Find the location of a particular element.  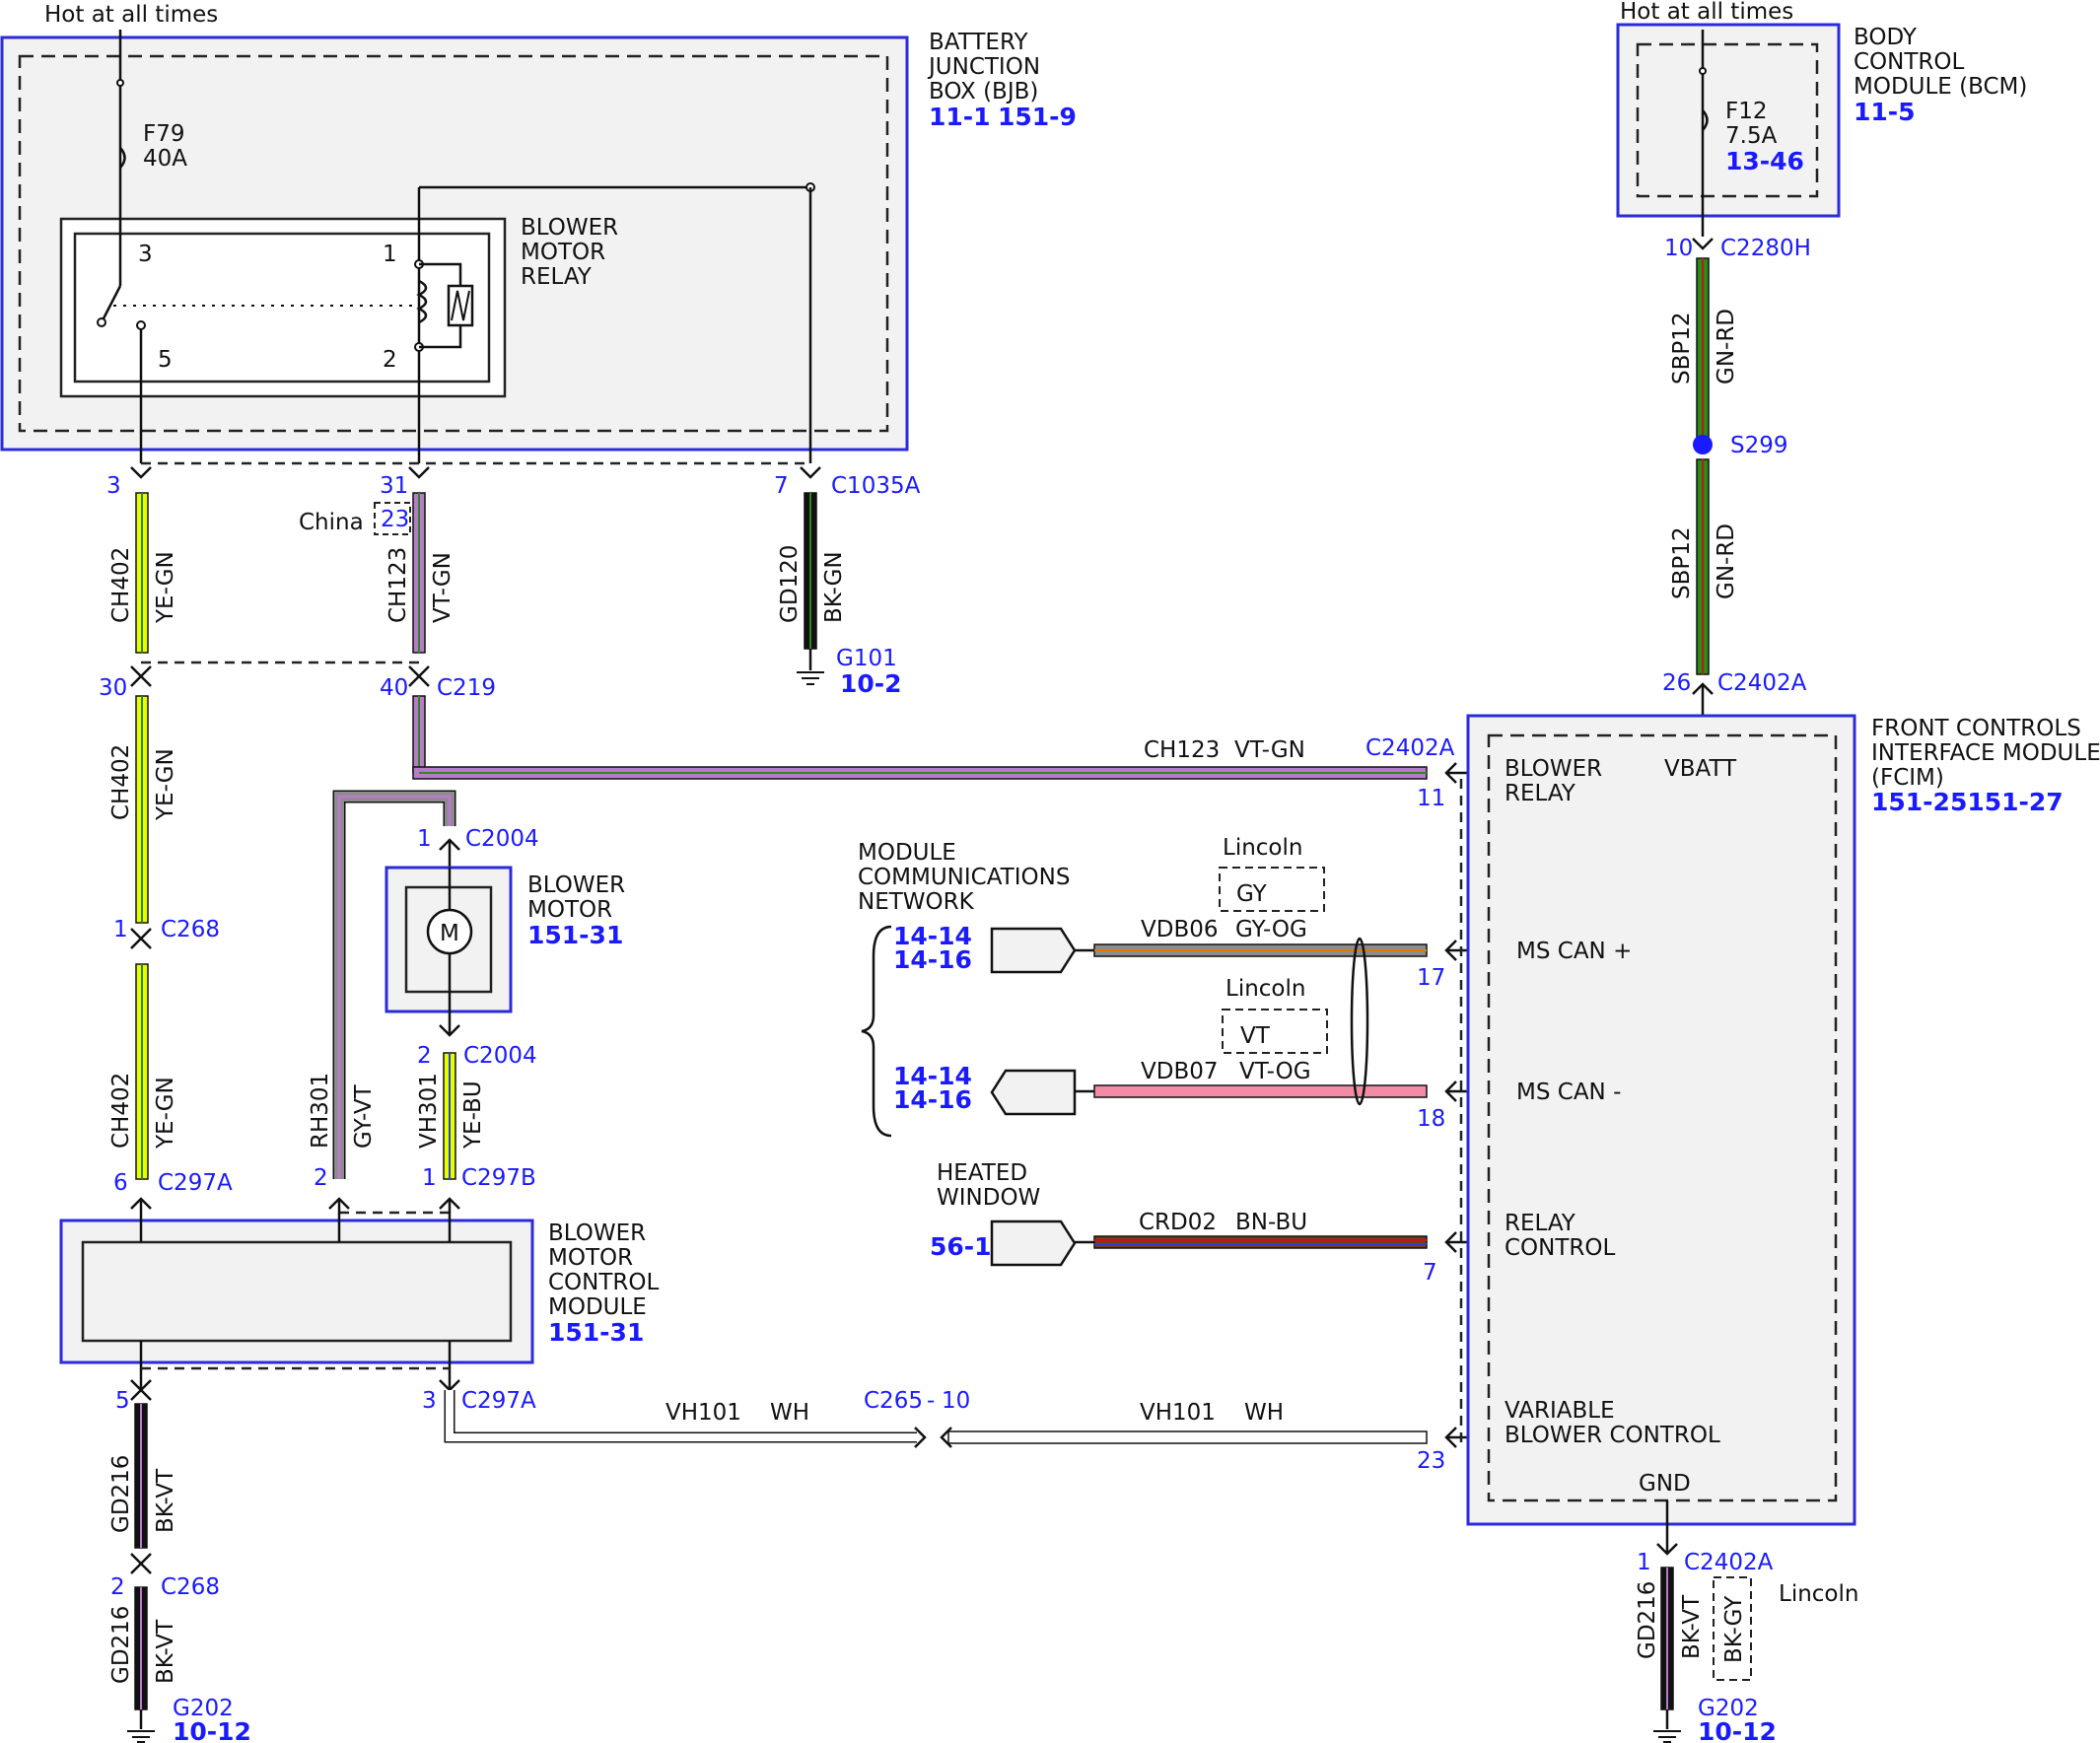

bjb-title-2: JUNCTION is located at coordinates (983, 67).